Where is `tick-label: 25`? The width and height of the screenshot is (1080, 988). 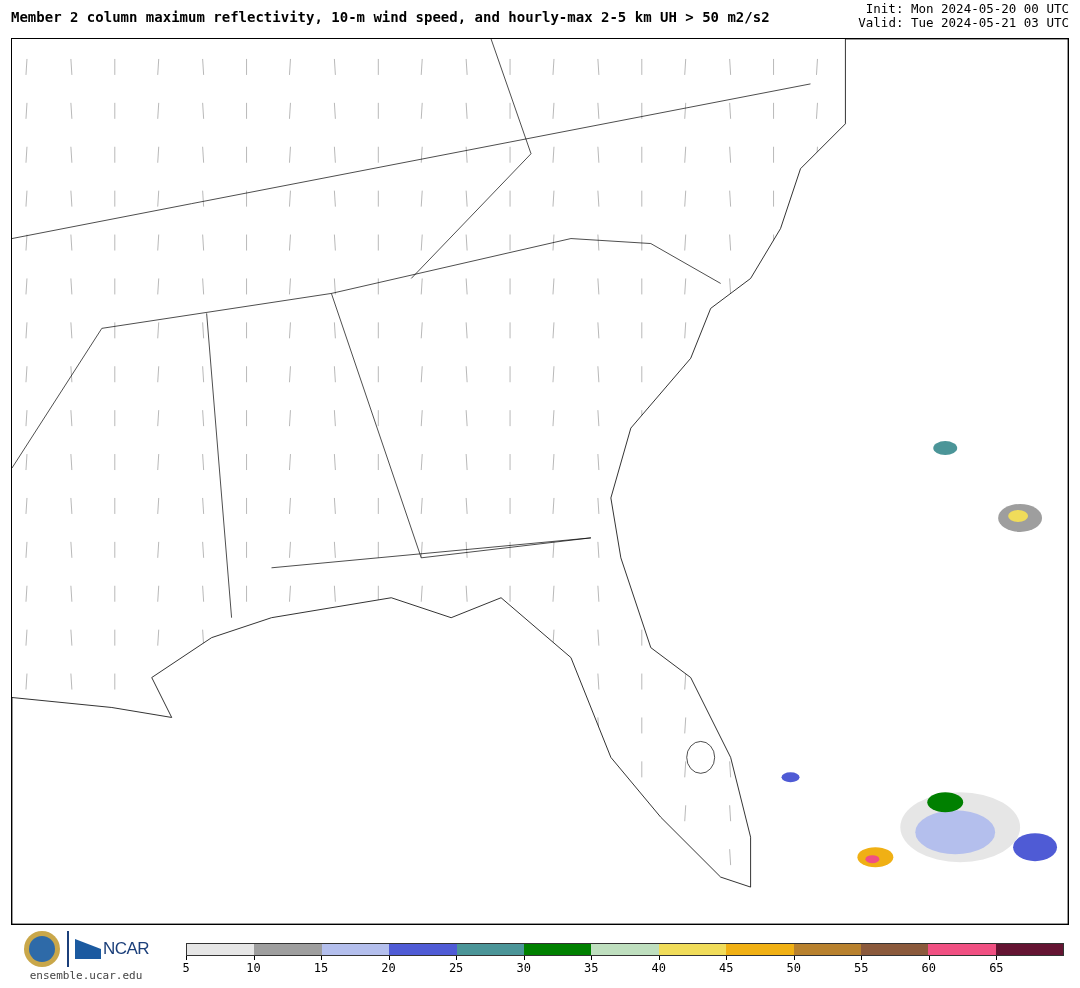 tick-label: 25 is located at coordinates (456, 968).